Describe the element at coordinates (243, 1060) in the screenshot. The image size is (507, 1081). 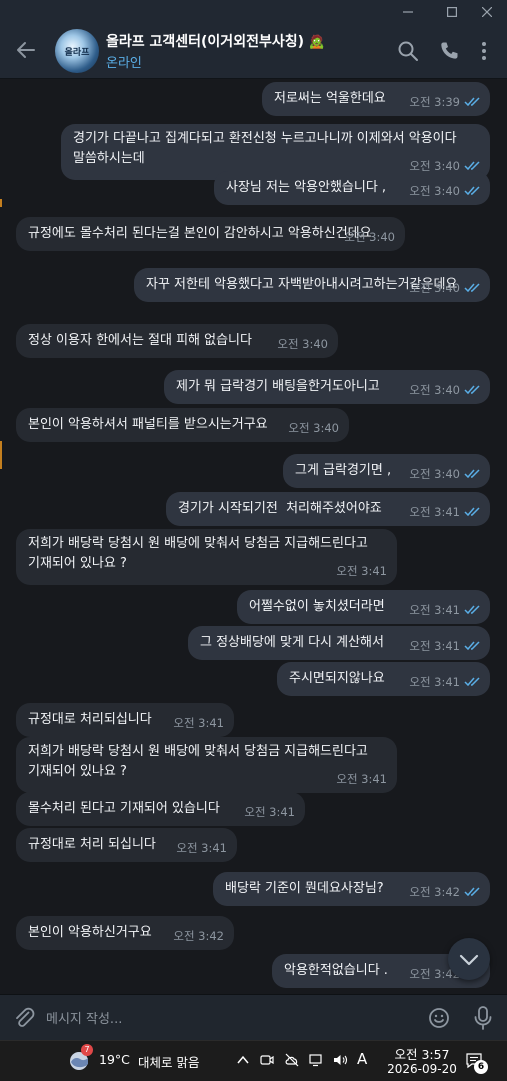
I see `chevron-up-icon` at that location.